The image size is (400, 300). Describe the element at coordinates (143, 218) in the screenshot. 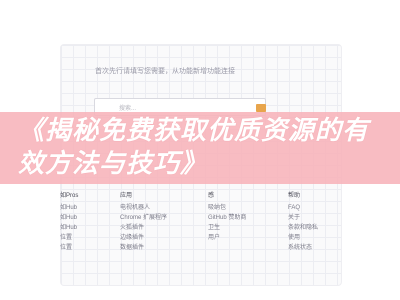

I see `footer-link: Chrome 扩展程序` at that location.